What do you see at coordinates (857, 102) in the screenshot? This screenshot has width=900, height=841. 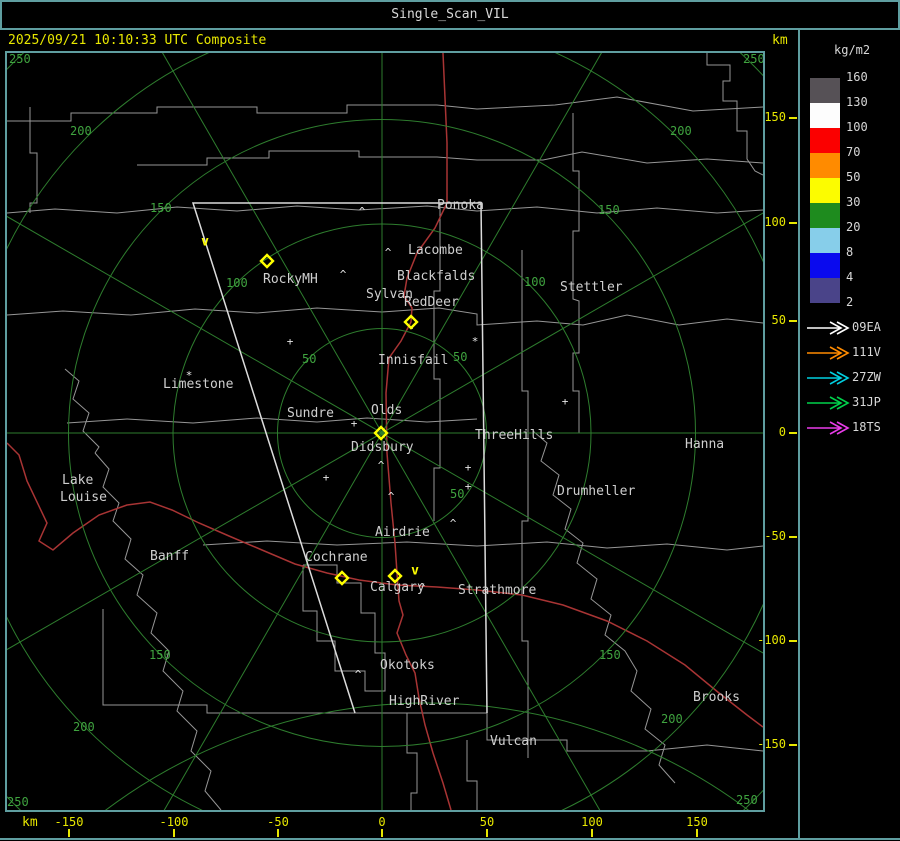 I see `scale-value-label: 130` at bounding box center [857, 102].